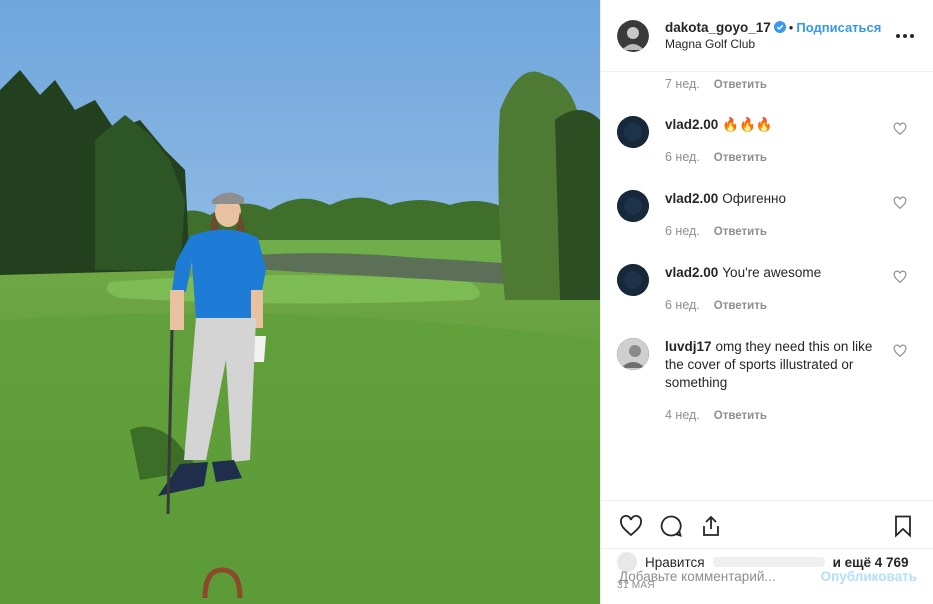 Image resolution: width=933 pixels, height=604 pixels. What do you see at coordinates (869, 576) in the screenshot?
I see `publish-button: Опубликовать` at bounding box center [869, 576].